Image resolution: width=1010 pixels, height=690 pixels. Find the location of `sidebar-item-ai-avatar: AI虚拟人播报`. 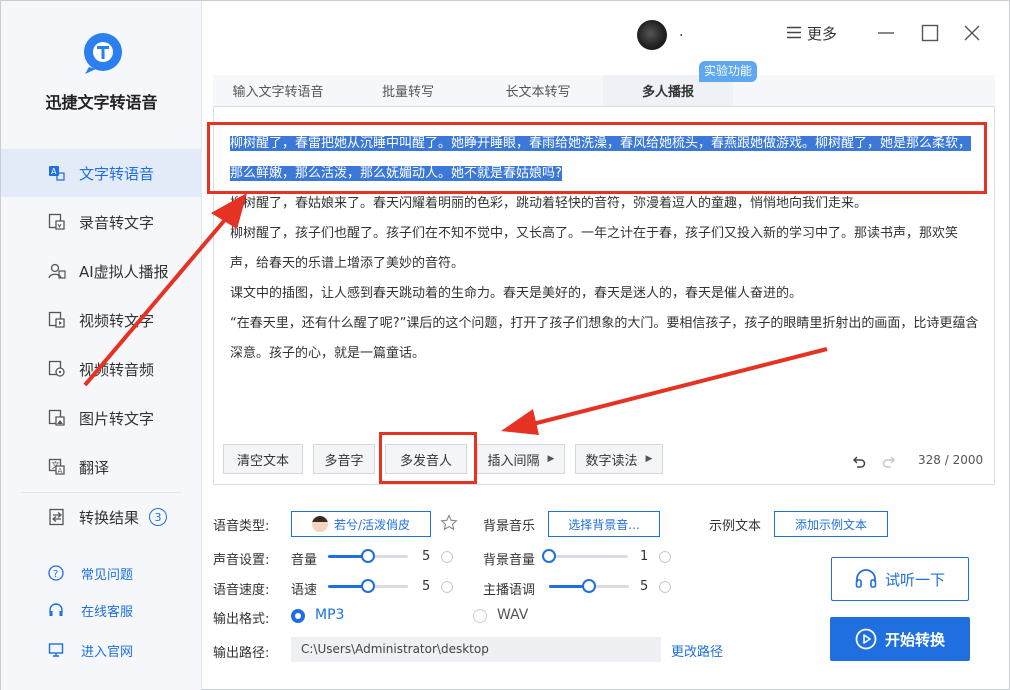

sidebar-item-ai-avatar: AI虚拟人播报 is located at coordinates (101, 271).